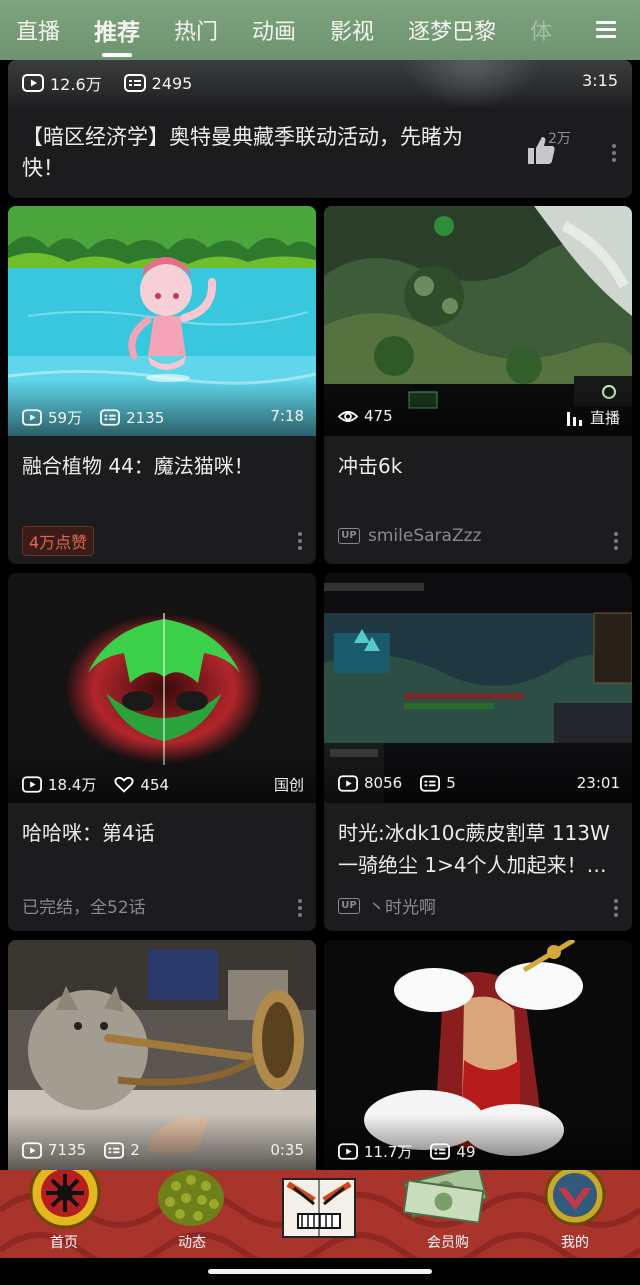 The image size is (640, 1285). Describe the element at coordinates (90, 1150) in the screenshot. I see `video-stats: 7135 2` at that location.